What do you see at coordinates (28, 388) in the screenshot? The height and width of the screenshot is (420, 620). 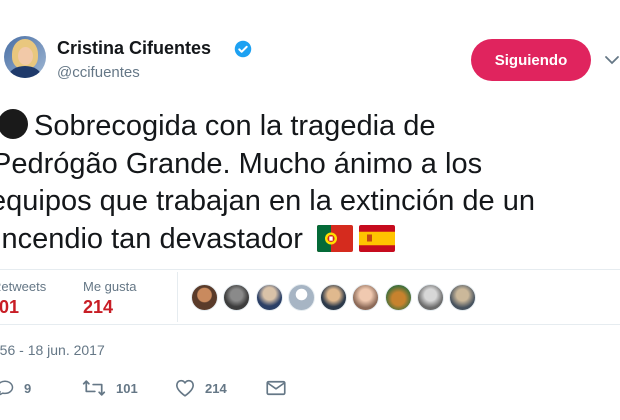 I see `reply-count: 9` at bounding box center [28, 388].